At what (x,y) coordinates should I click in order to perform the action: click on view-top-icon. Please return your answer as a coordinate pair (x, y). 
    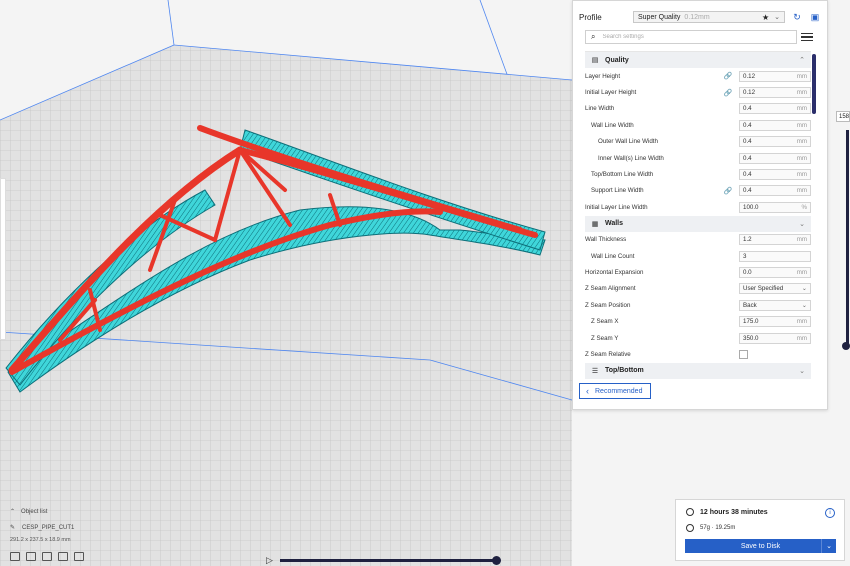
    Looking at the image, I should click on (47, 556).